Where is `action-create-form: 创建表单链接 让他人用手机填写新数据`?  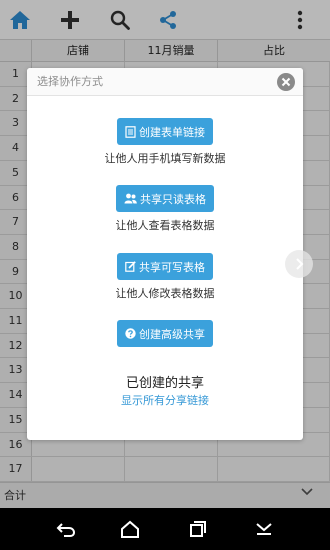
action-create-form: 创建表单链接 让他人用手机填写新数据 is located at coordinates (165, 142).